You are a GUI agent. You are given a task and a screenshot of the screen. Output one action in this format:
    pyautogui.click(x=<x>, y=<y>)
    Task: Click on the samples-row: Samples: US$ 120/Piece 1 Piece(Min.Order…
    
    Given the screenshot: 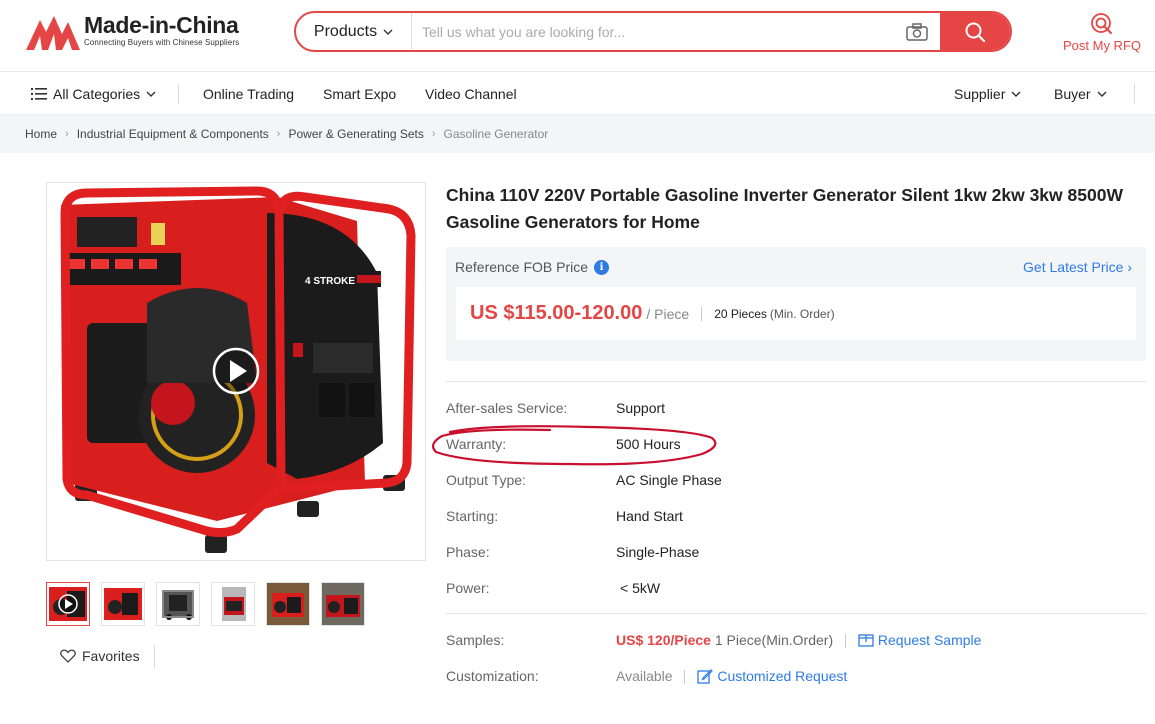 What is the action you would take?
    pyautogui.click(x=796, y=642)
    